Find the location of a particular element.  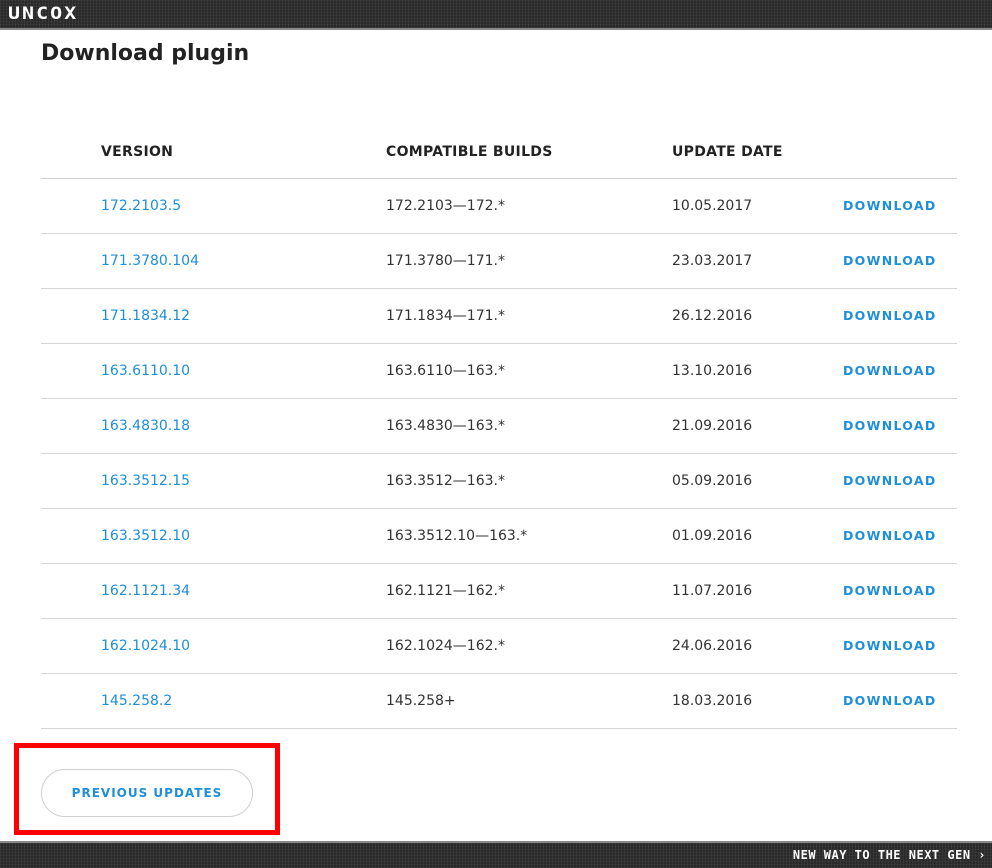

update-date-cell: 21.09.2016 is located at coordinates (712, 426).